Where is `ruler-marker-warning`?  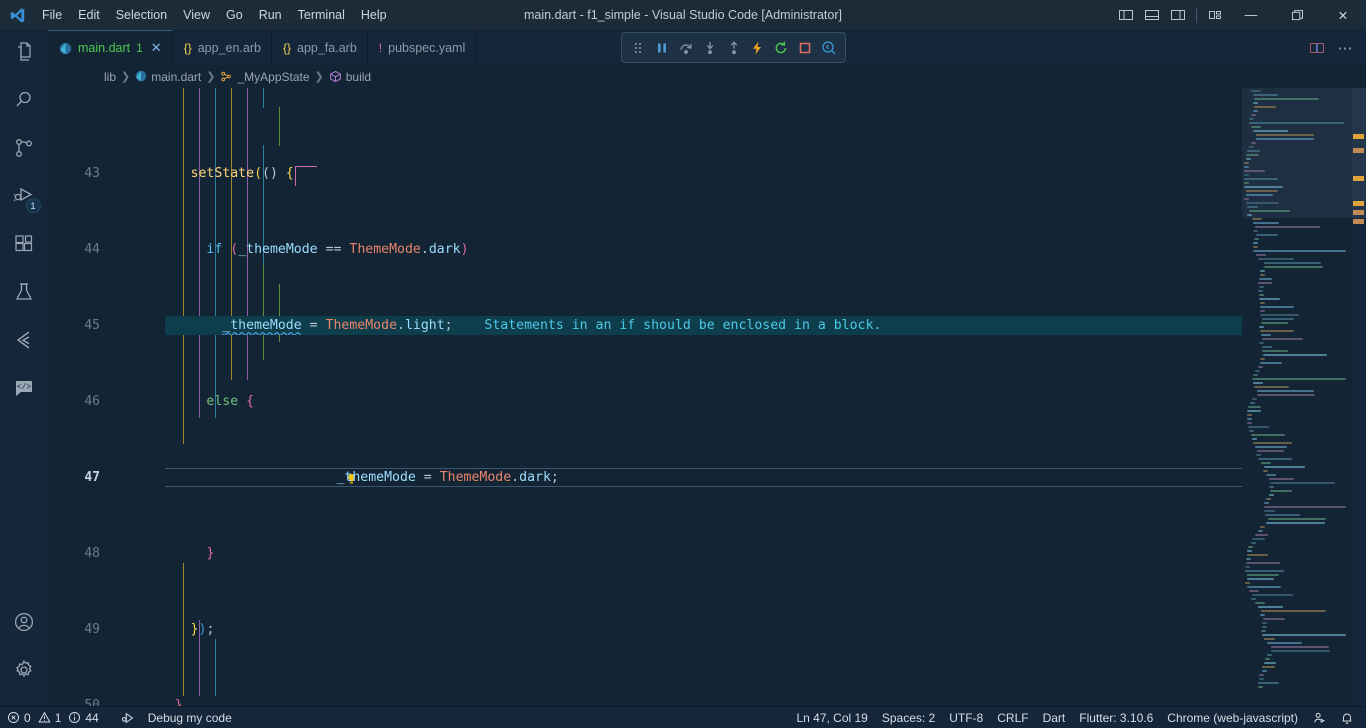 ruler-marker-warning is located at coordinates (1358, 178).